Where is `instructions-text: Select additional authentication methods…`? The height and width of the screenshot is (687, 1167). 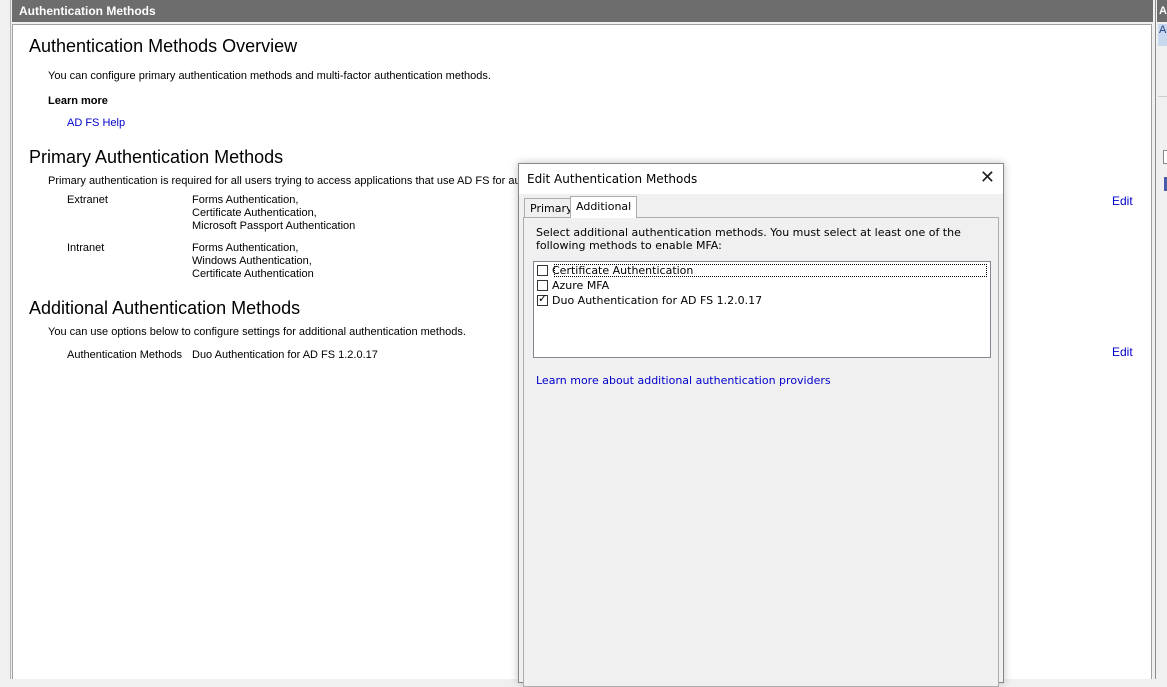
instructions-text: Select additional authentication methods… is located at coordinates (748, 239).